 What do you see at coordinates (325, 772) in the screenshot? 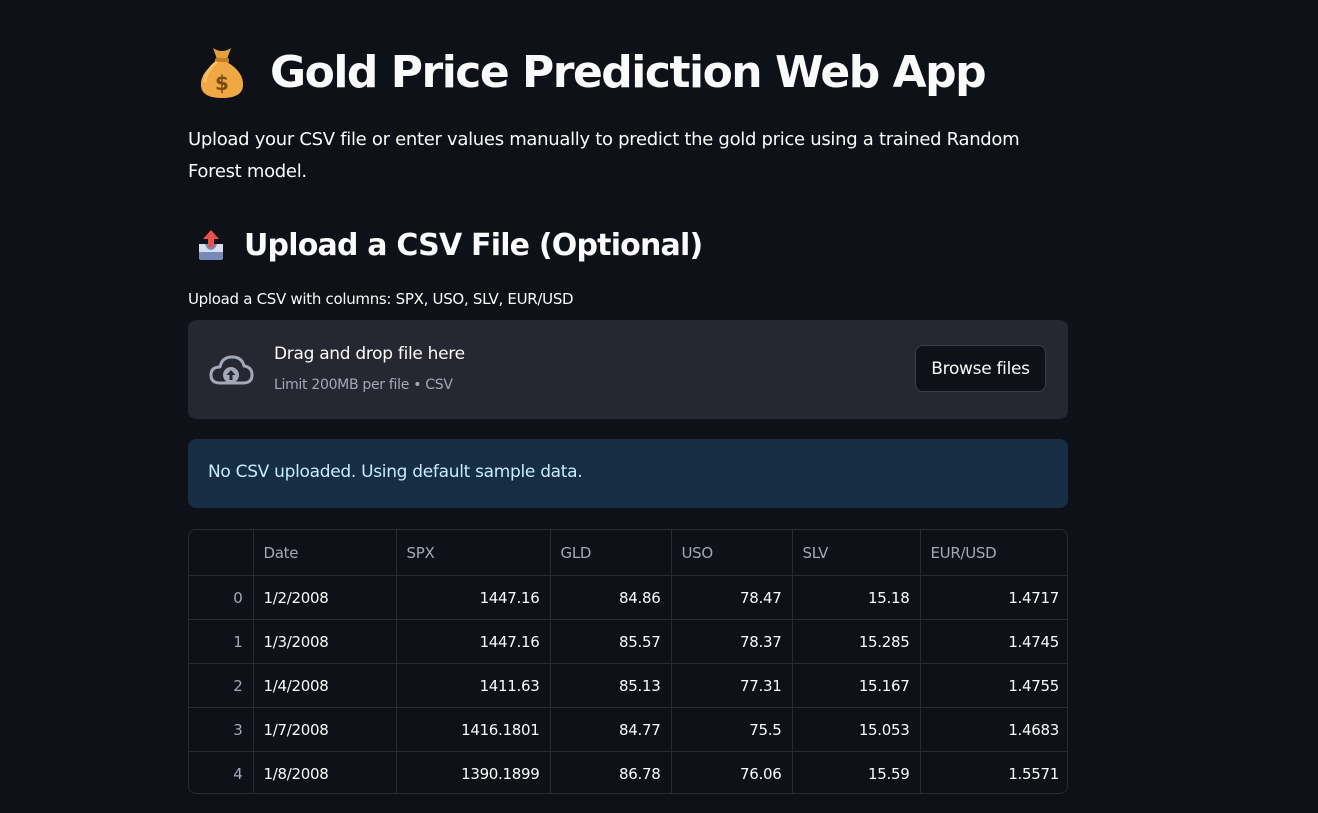
I see `date-cell: 1/8/2008` at bounding box center [325, 772].